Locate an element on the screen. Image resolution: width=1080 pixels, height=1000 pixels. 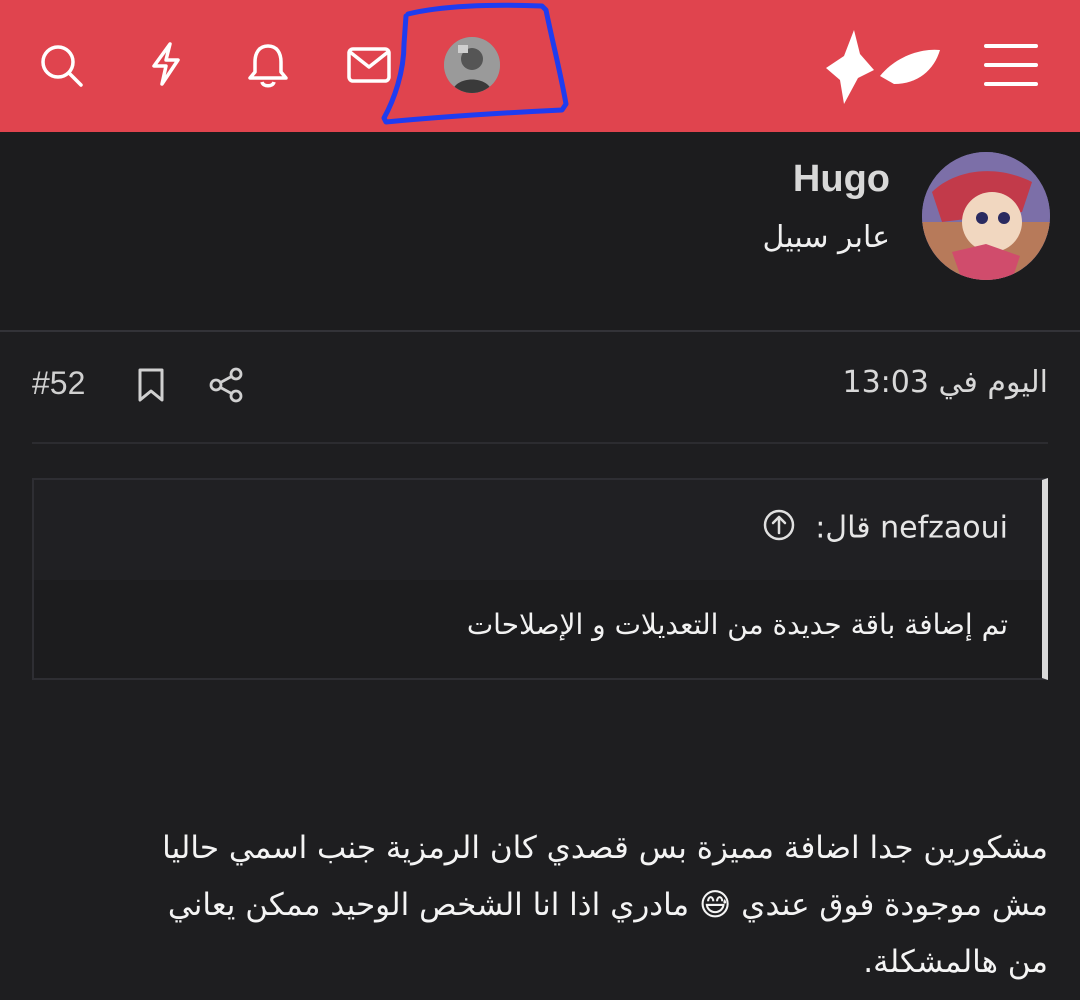
quote-header: nefzaoui قال: is located at coordinates (538, 530).